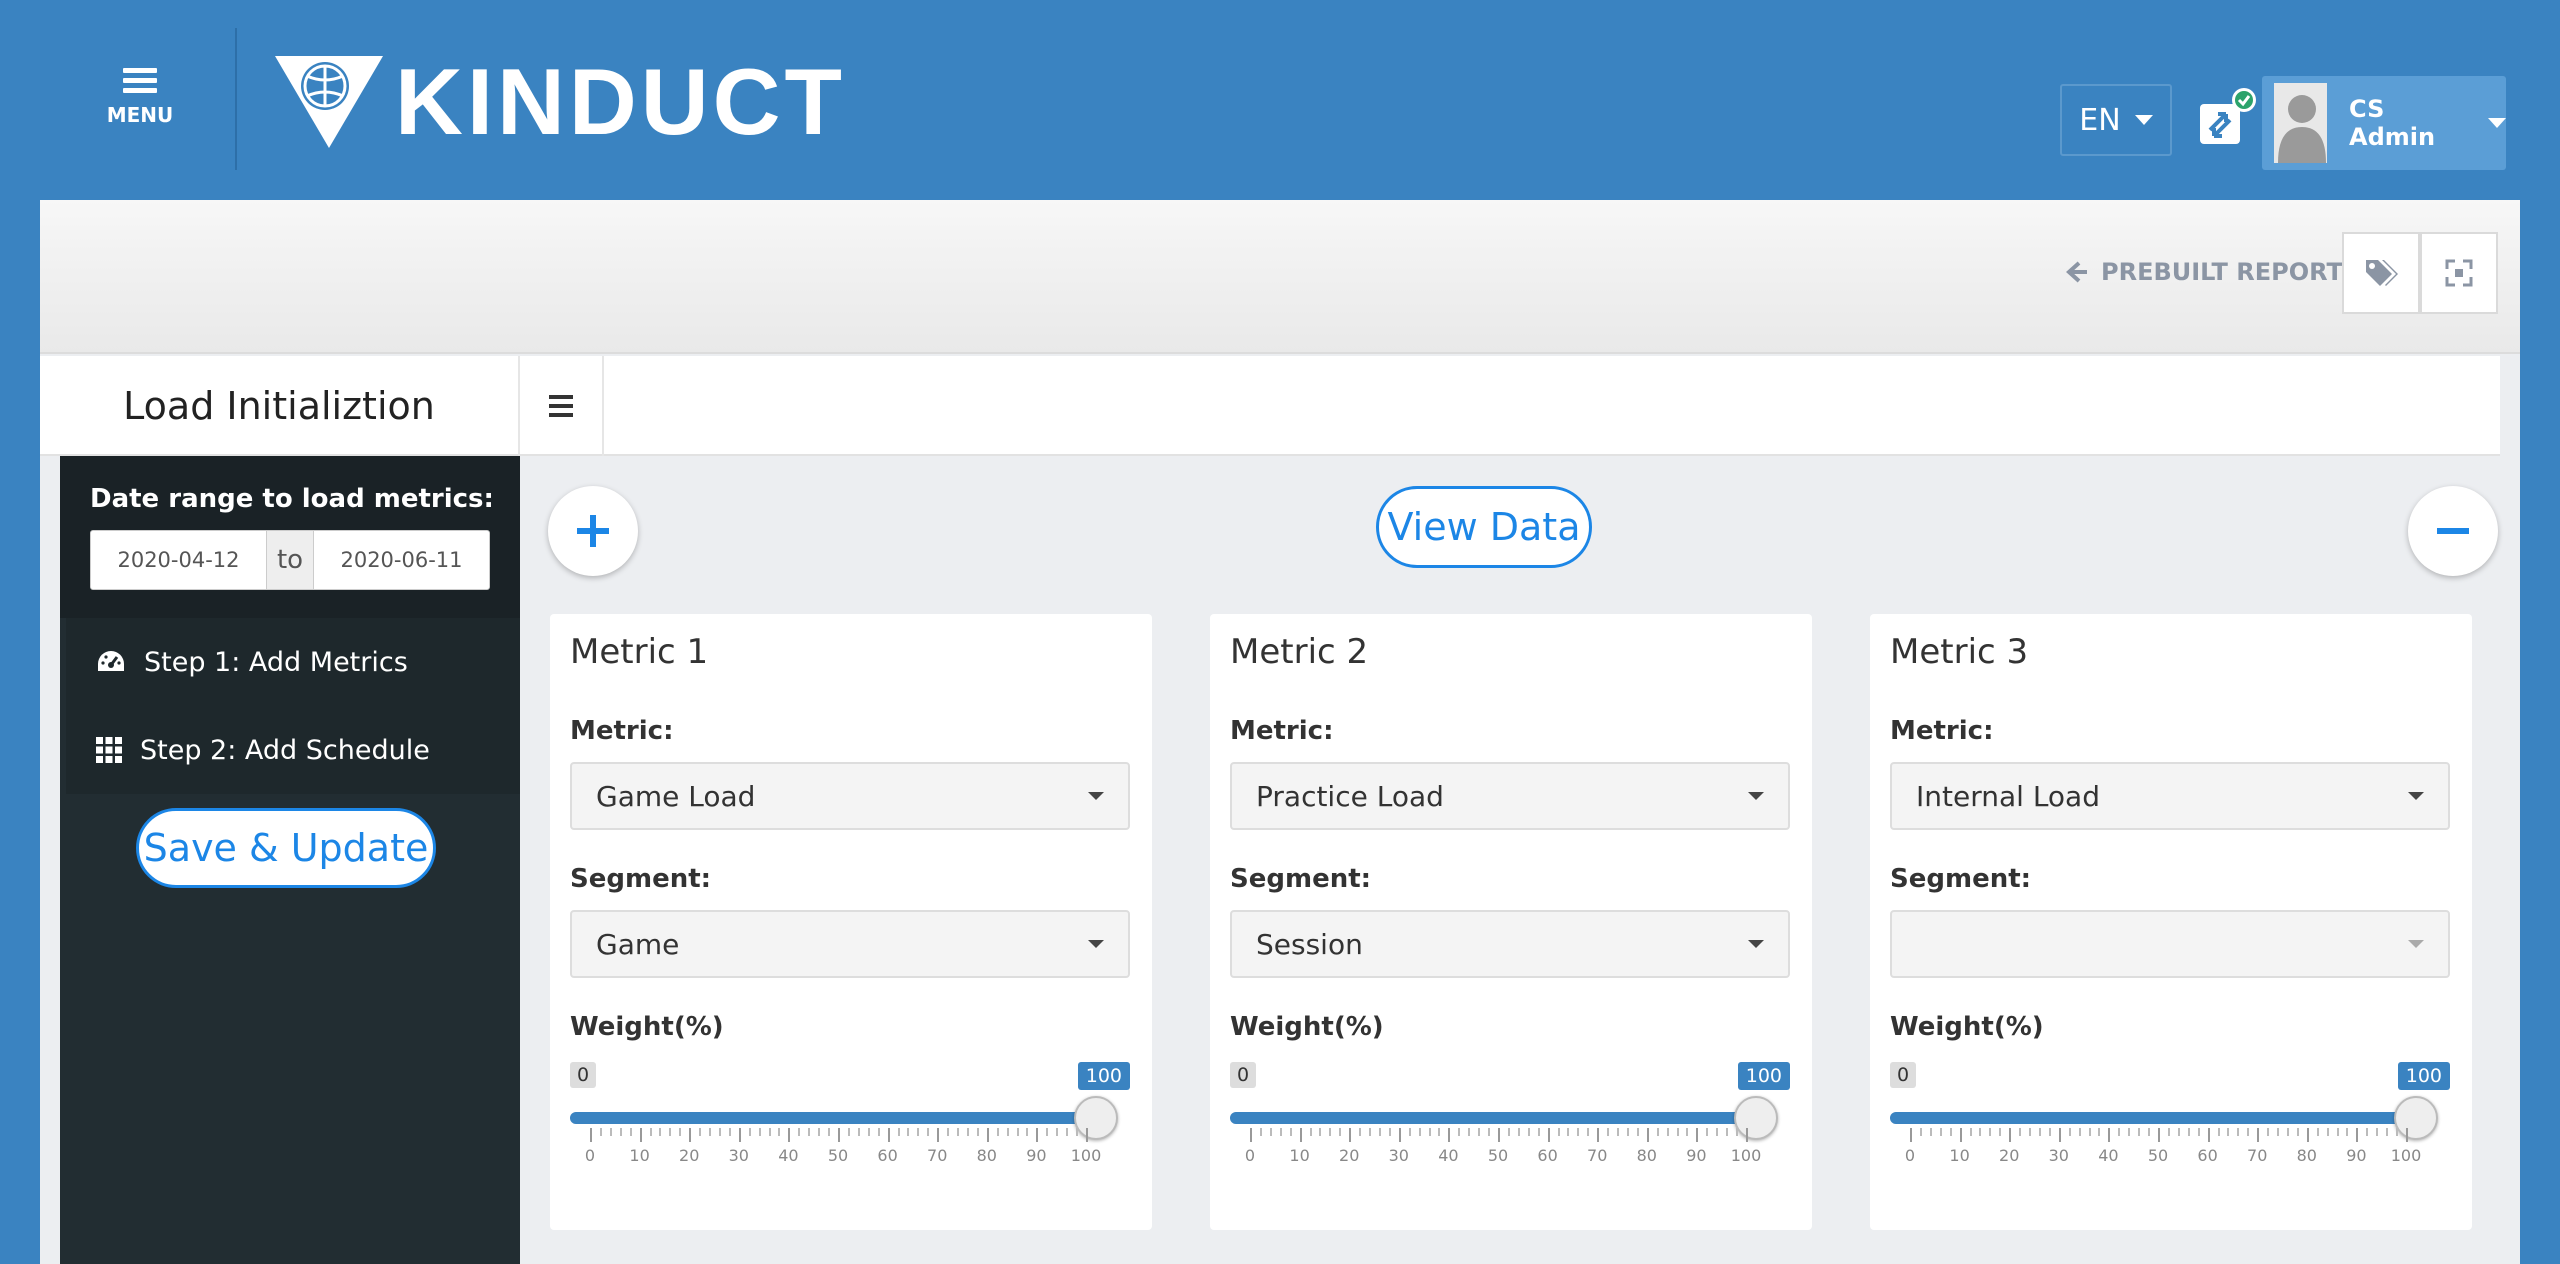  Describe the element at coordinates (2459, 273) in the screenshot. I see `fullscreen-button` at that location.